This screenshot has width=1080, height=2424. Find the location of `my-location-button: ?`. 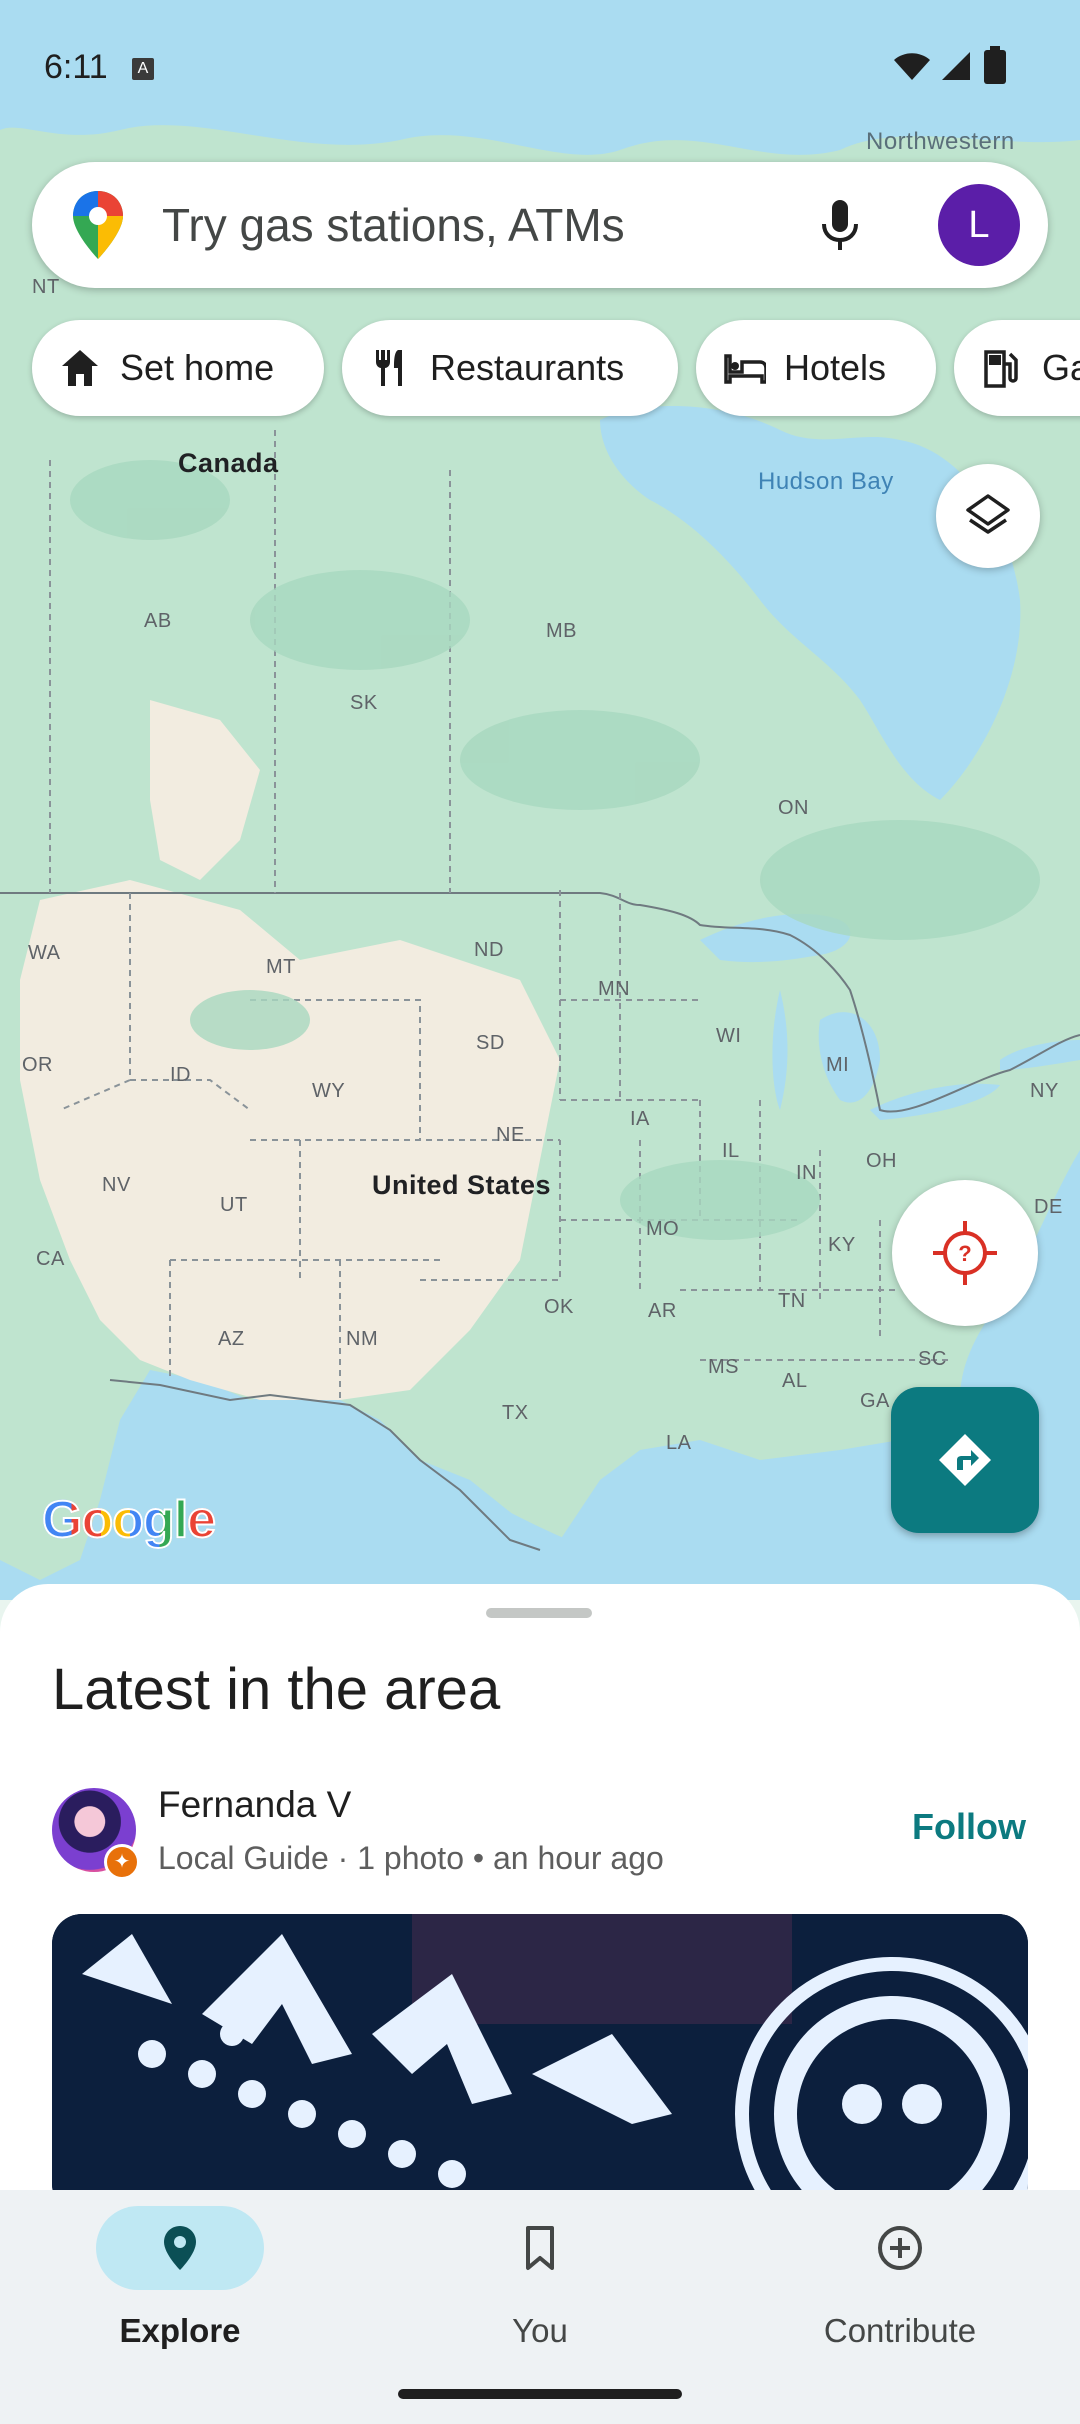

my-location-button: ? is located at coordinates (965, 1253).